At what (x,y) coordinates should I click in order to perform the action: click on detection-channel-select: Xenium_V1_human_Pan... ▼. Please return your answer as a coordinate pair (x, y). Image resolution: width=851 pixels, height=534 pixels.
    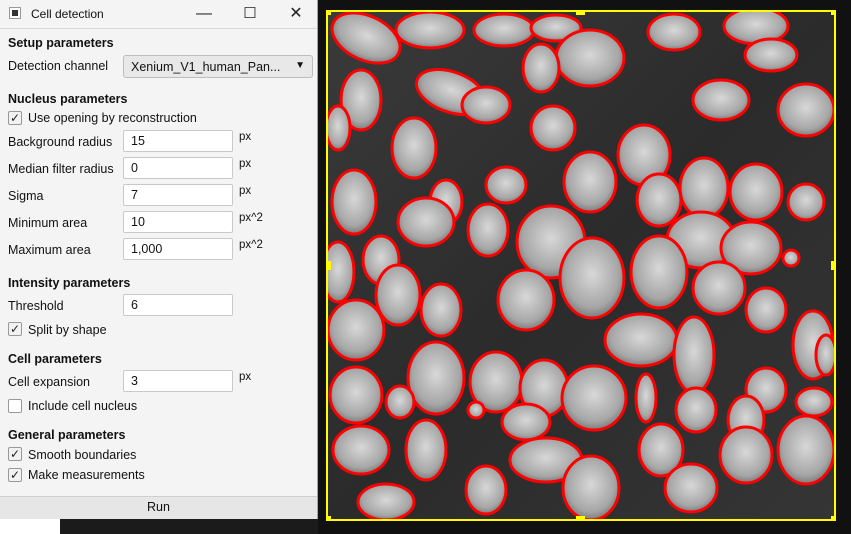
    Looking at the image, I should click on (218, 66).